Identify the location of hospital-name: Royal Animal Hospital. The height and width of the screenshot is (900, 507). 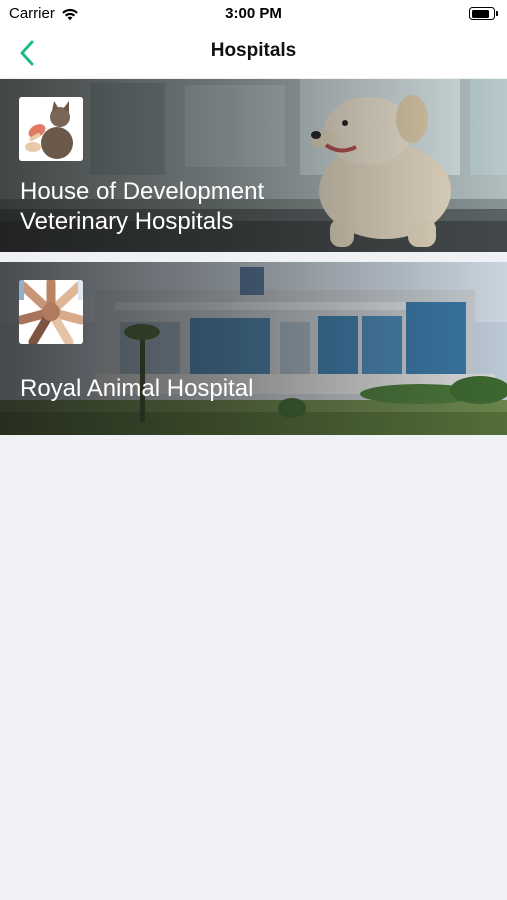
(253, 389).